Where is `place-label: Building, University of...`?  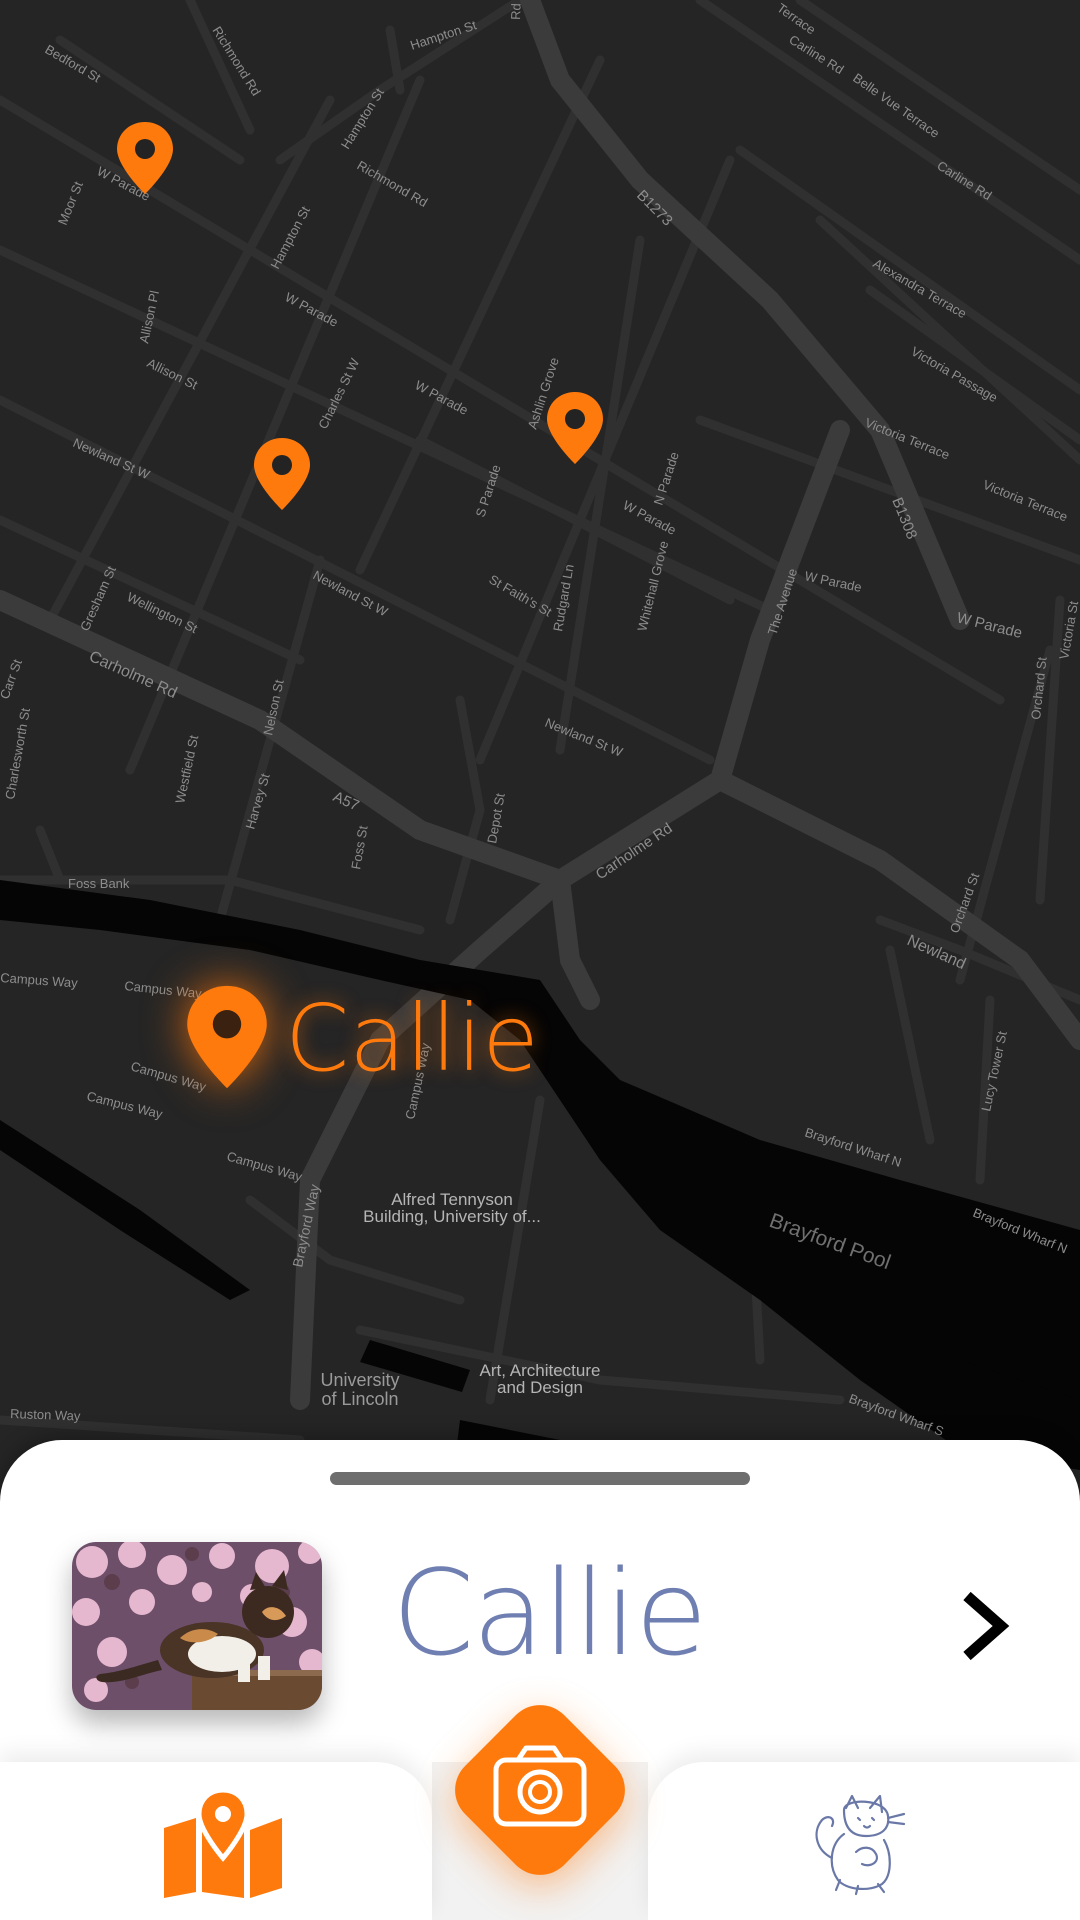
place-label: Building, University of... is located at coordinates (452, 1216).